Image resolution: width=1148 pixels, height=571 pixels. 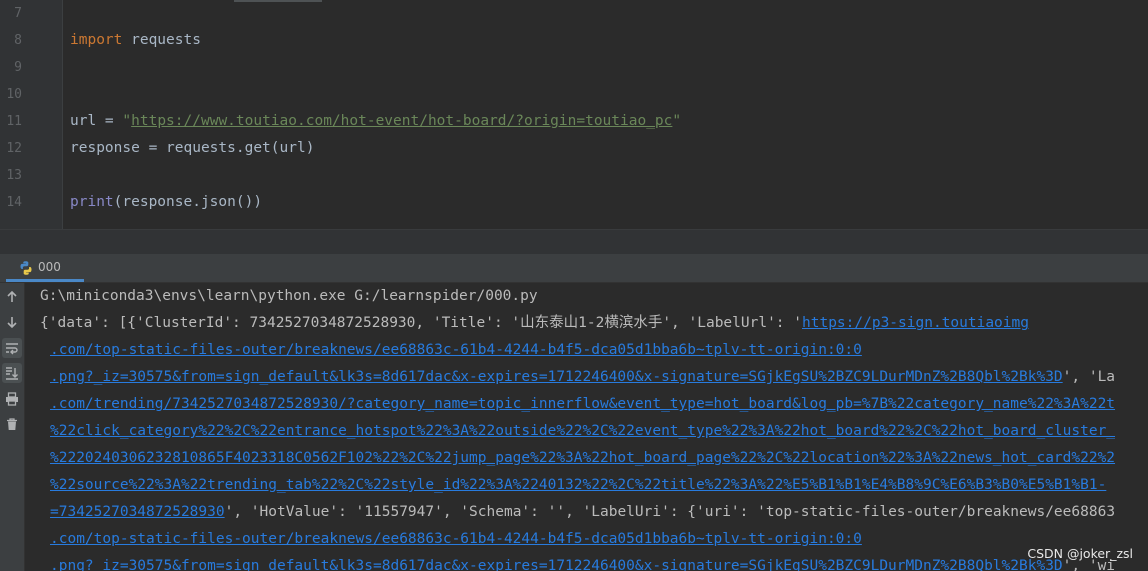 I want to click on builtin-print: print, so click(x=92, y=202).